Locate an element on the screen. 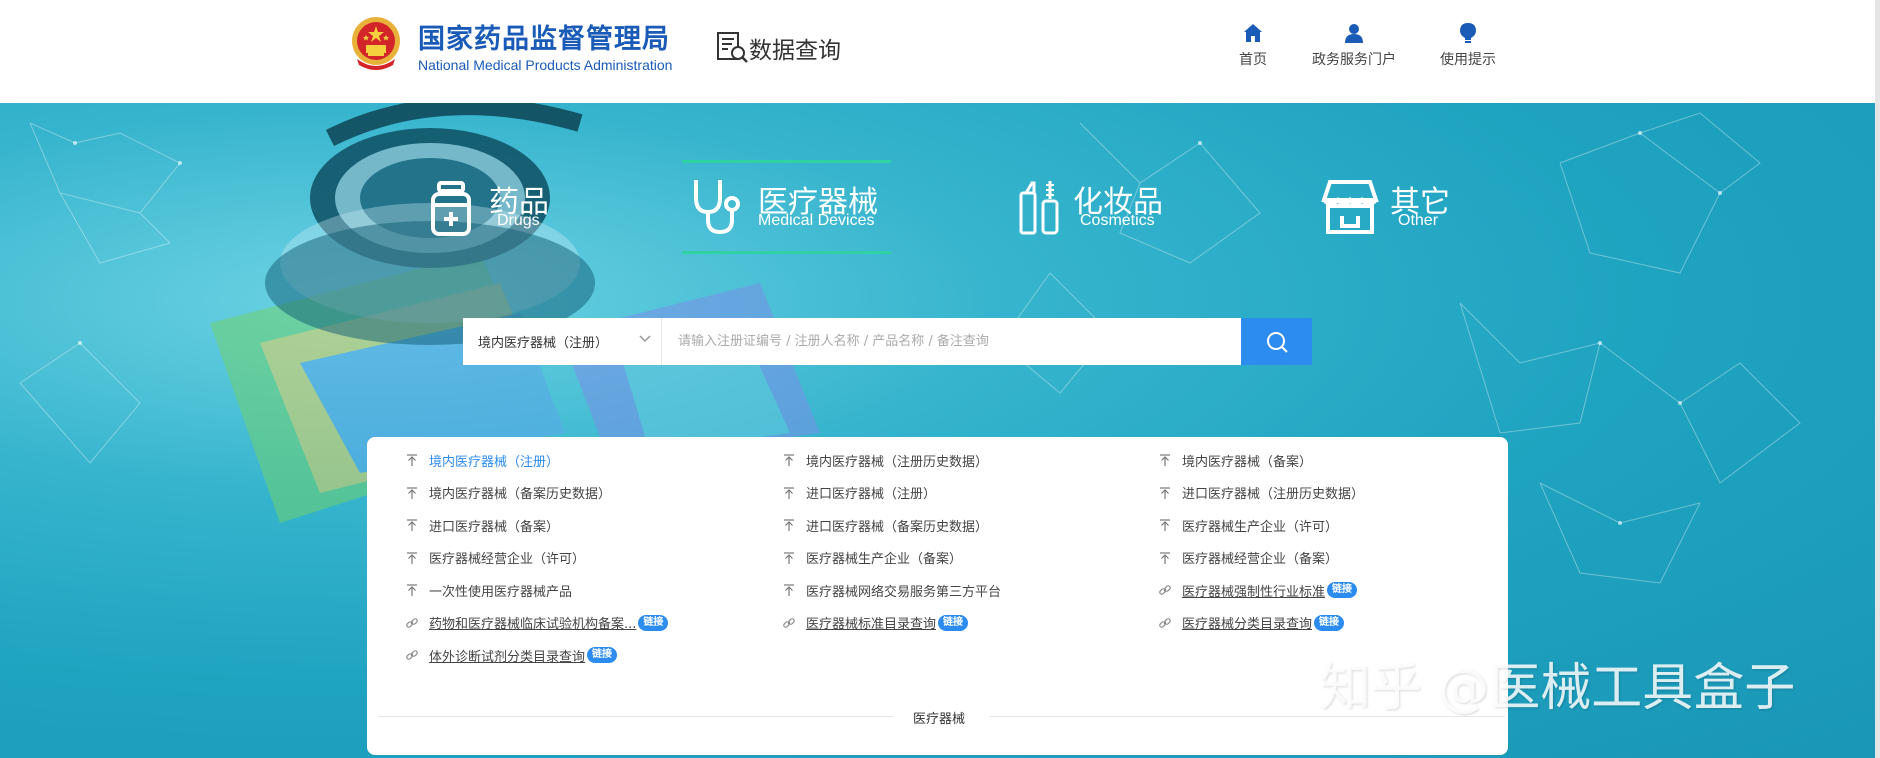 The height and width of the screenshot is (758, 1880). link-label: 医疗器械生产企业（备案） is located at coordinates (884, 559).